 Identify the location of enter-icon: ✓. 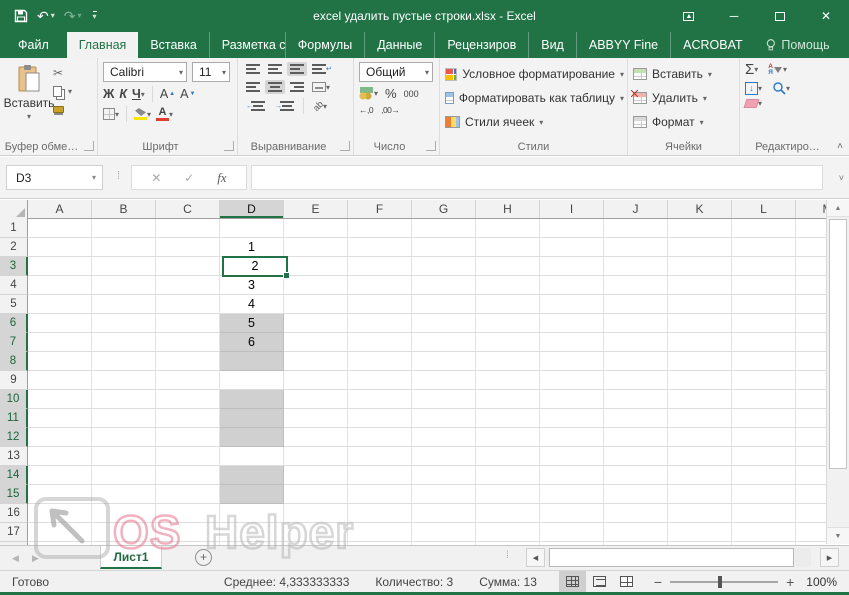
(189, 178).